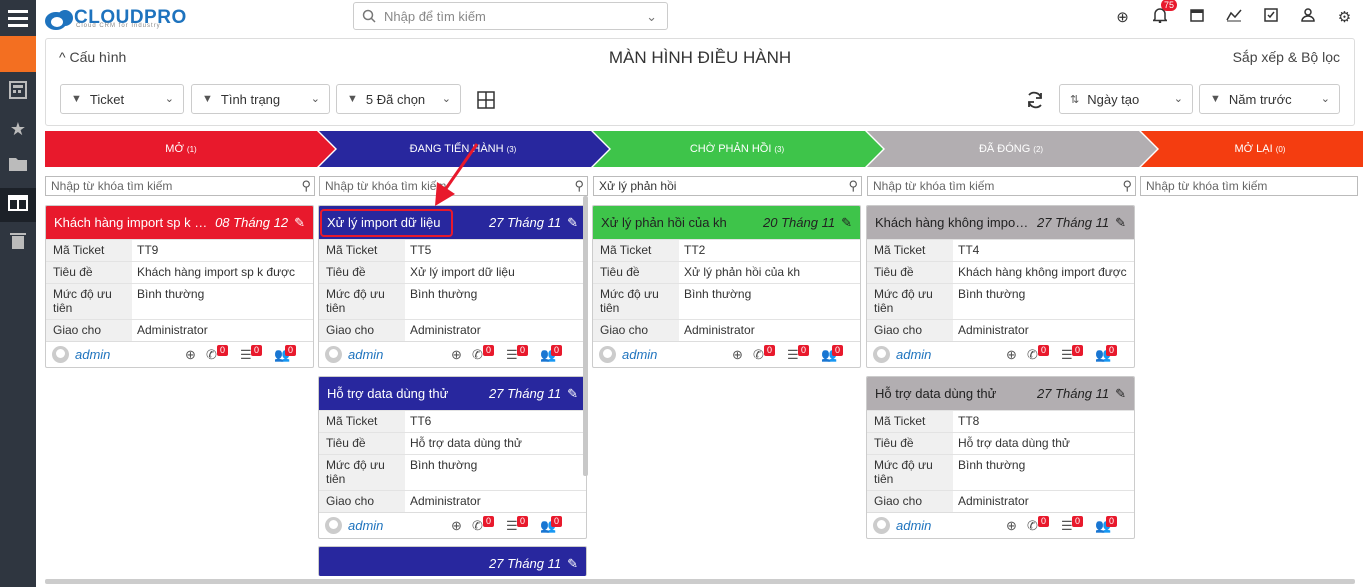 The height and width of the screenshot is (587, 1363). Describe the element at coordinates (181, 149) in the screenshot. I see `stage-open: MỞ (1)` at that location.